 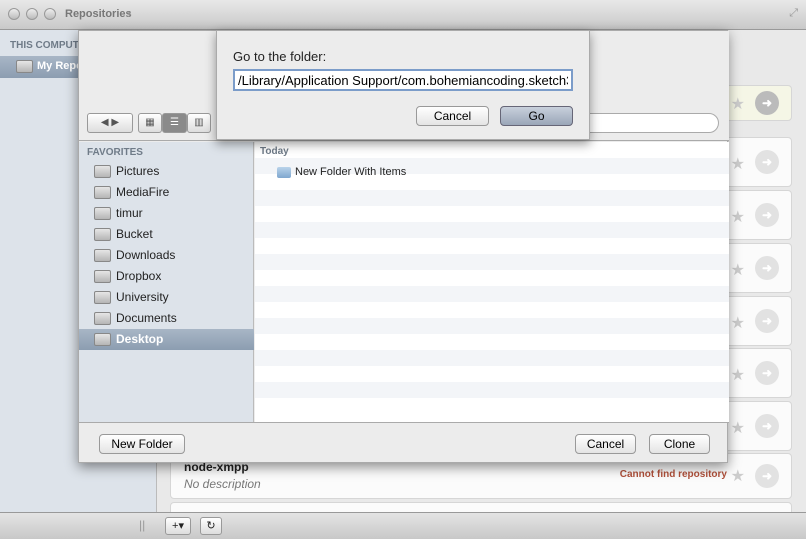 What do you see at coordinates (146, 255) in the screenshot?
I see `favorite-label: Downloads` at bounding box center [146, 255].